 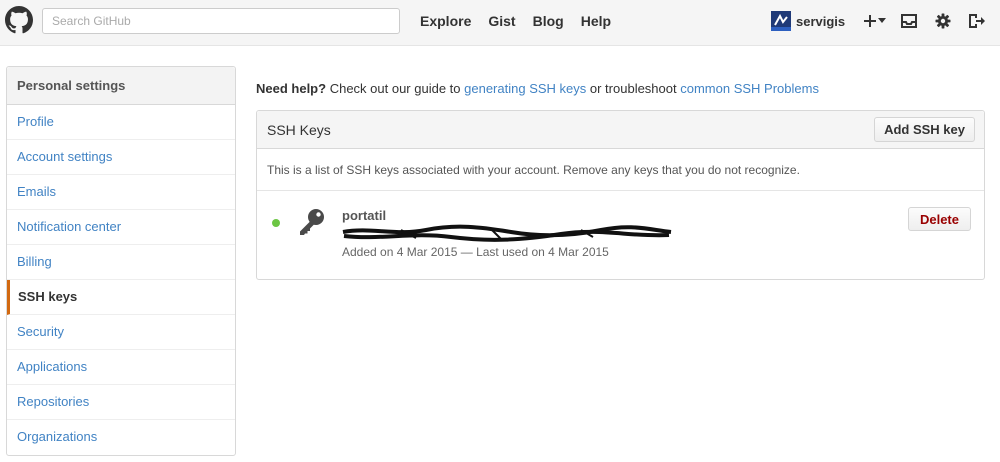 What do you see at coordinates (525, 88) in the screenshot?
I see `generating-ssh-keys-link: generating SSH keys` at bounding box center [525, 88].